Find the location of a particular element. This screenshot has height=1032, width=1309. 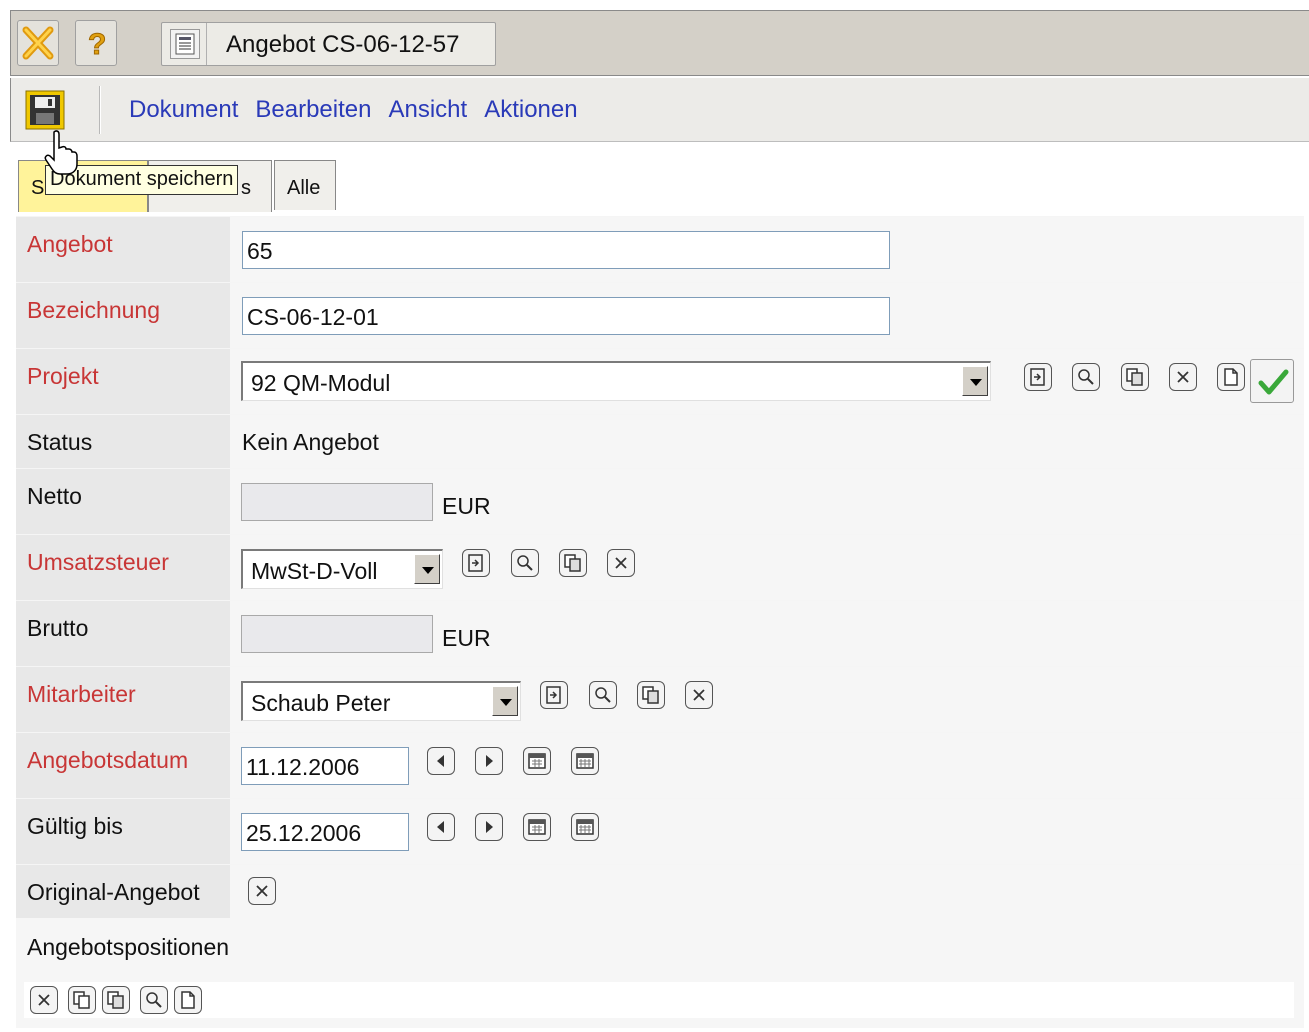

menu-aktionen: Aktionen is located at coordinates (530, 110).